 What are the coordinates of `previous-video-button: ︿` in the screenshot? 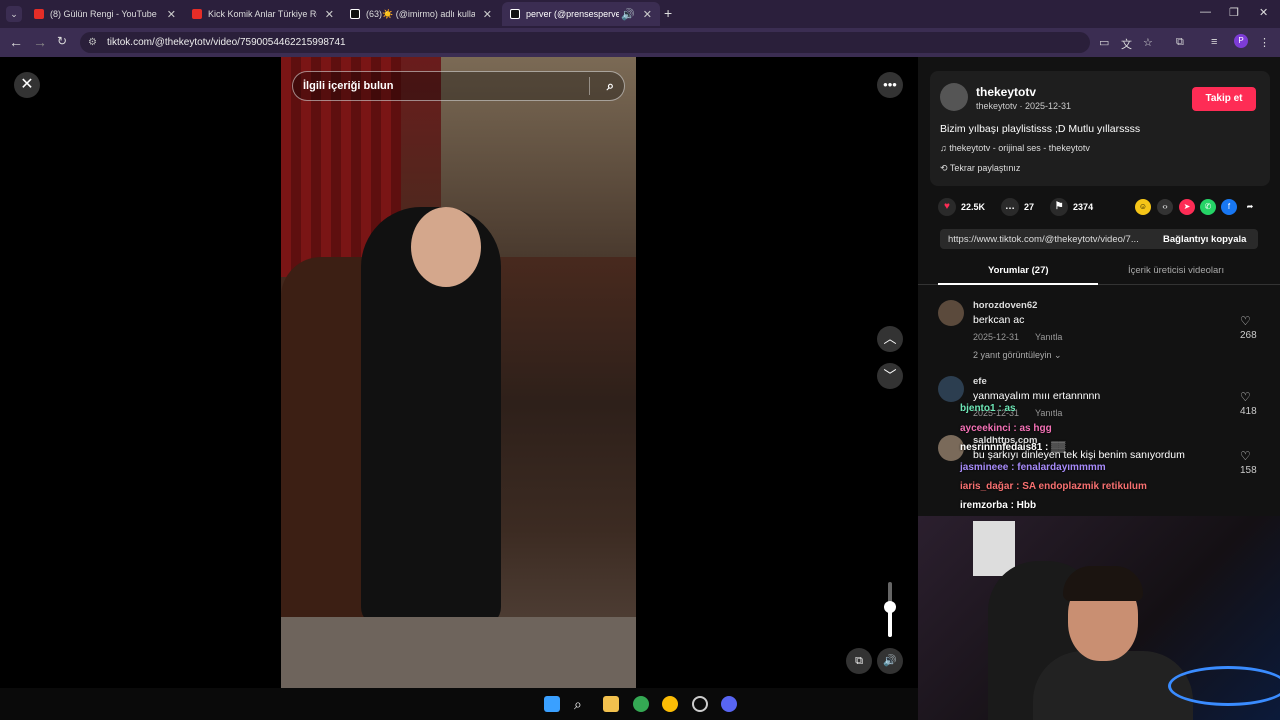 It's located at (890, 339).